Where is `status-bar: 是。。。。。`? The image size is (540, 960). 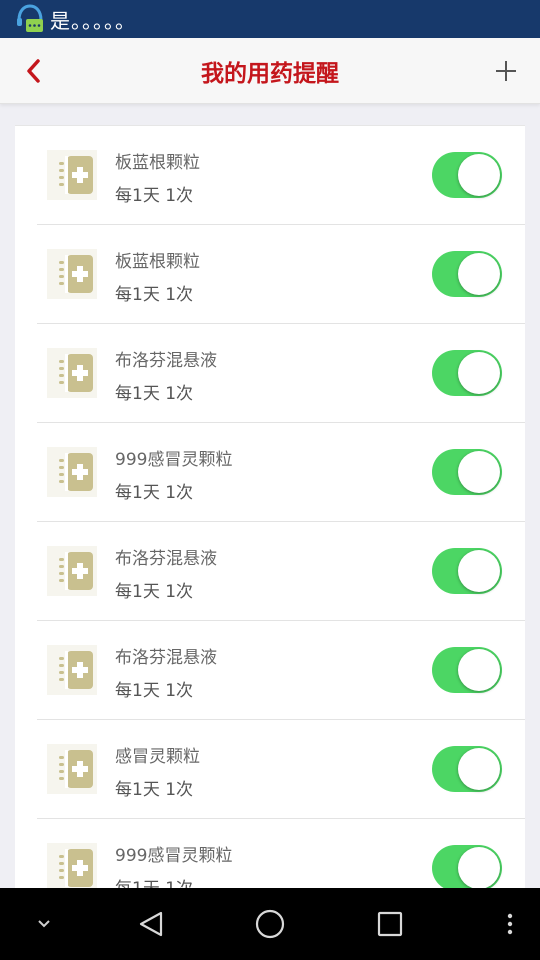 status-bar: 是。。。。。 is located at coordinates (270, 19).